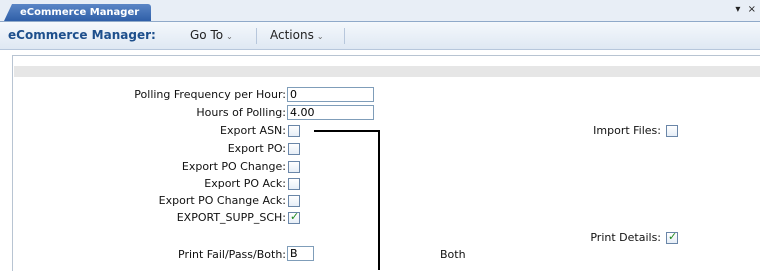 The image size is (760, 271). What do you see at coordinates (294, 184) in the screenshot?
I see `export-po-ack-checkbox` at bounding box center [294, 184].